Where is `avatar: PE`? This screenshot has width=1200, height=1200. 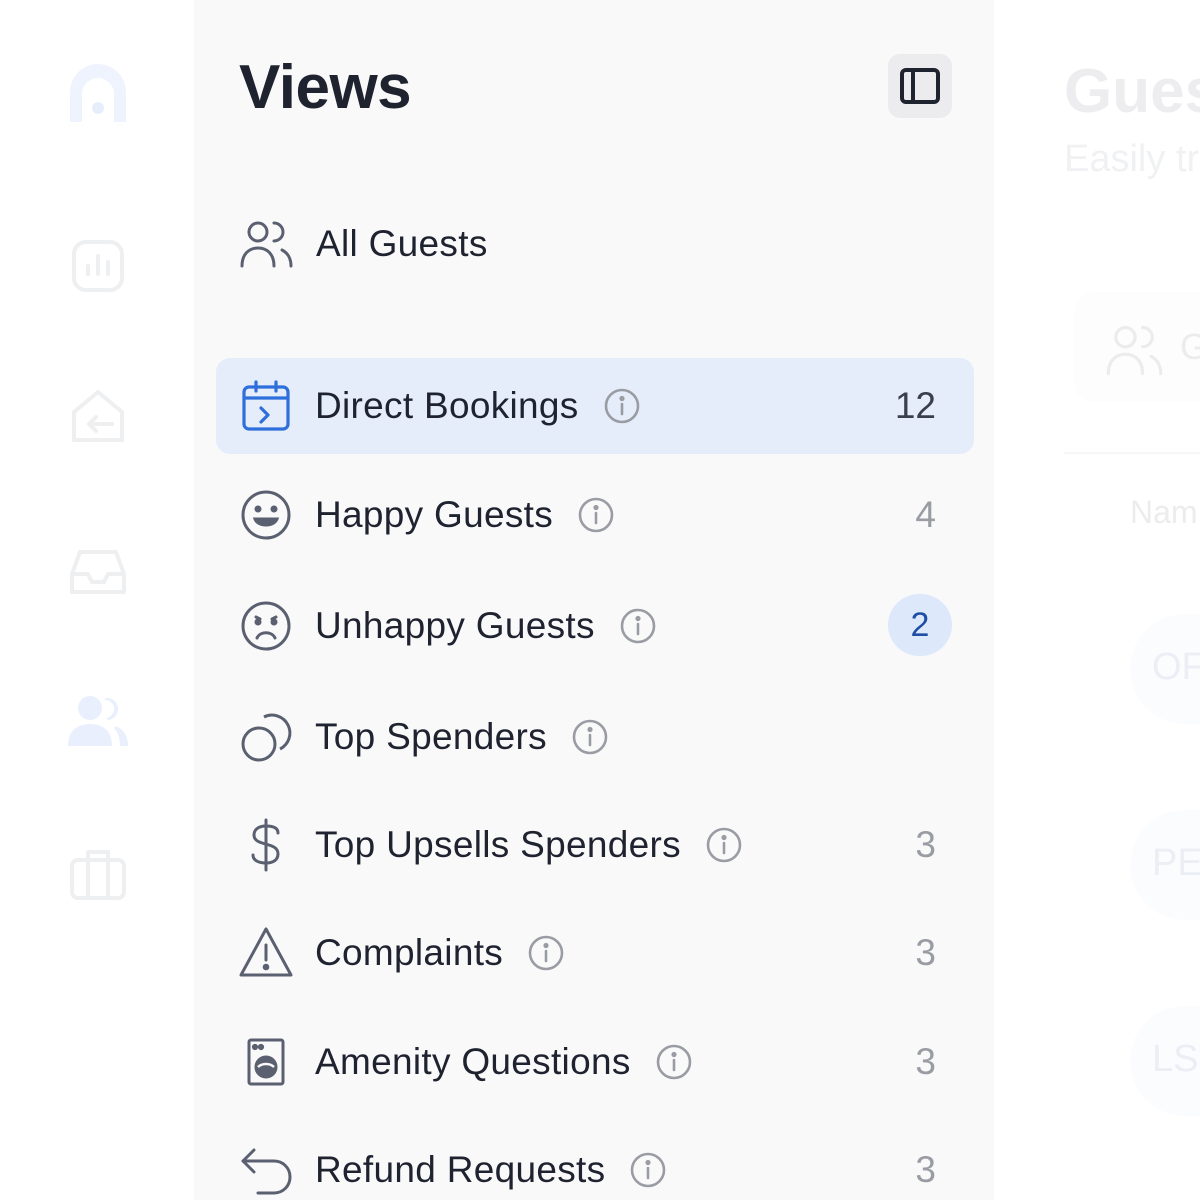
avatar: PE is located at coordinates (1165, 865).